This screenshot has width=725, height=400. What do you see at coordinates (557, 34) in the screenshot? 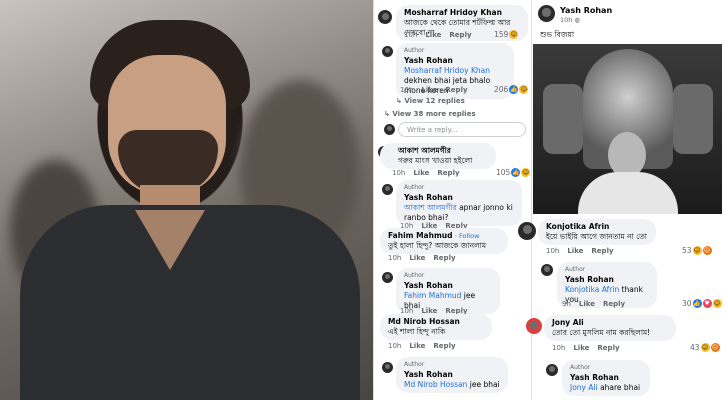
I see `post-caption: শুভ বিজয়া` at bounding box center [557, 34].